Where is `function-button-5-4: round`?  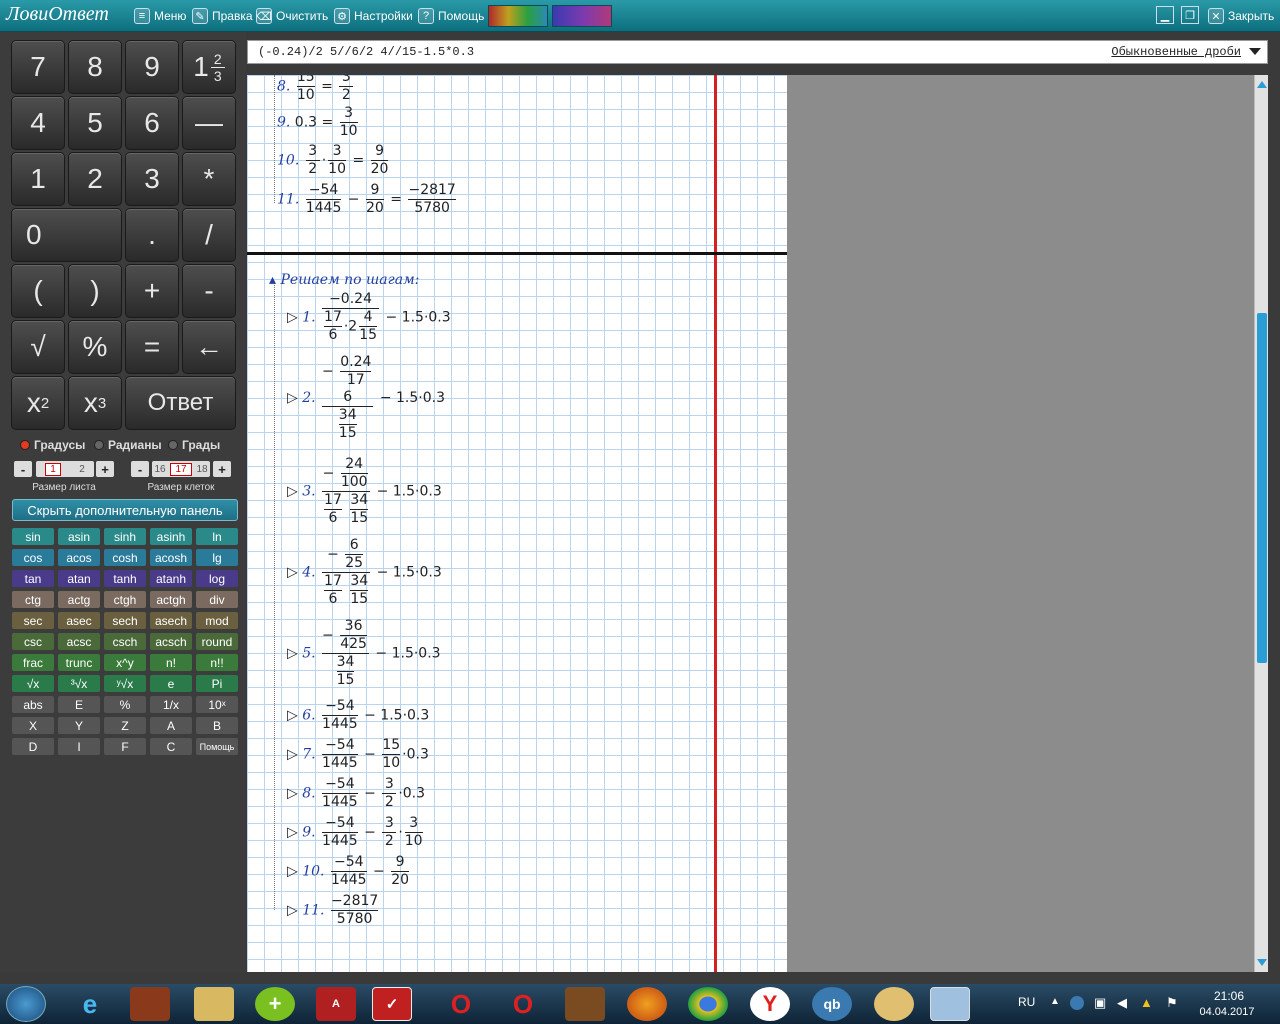 function-button-5-4: round is located at coordinates (217, 641).